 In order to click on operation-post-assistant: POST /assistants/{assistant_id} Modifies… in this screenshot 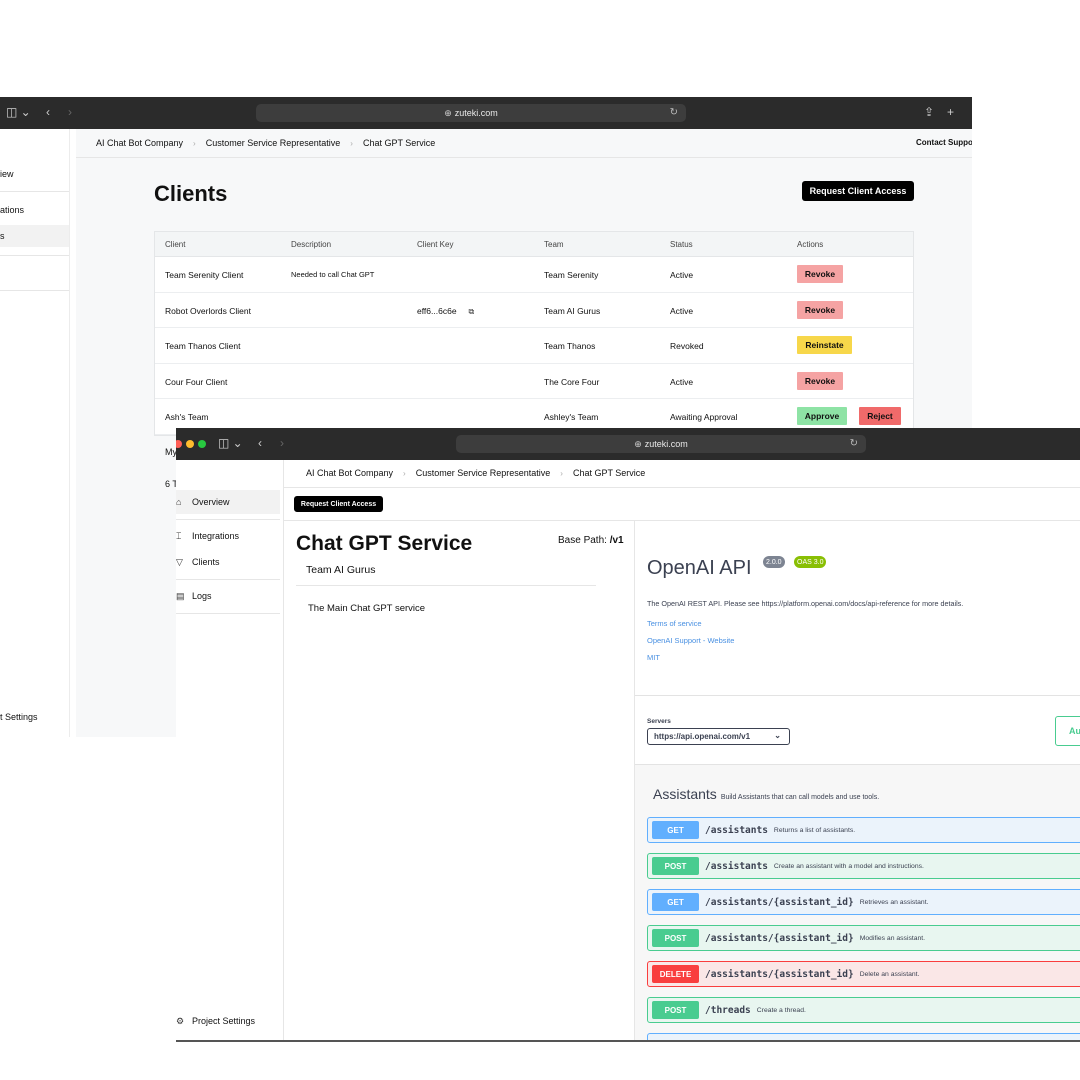, I will do `click(863, 938)`.